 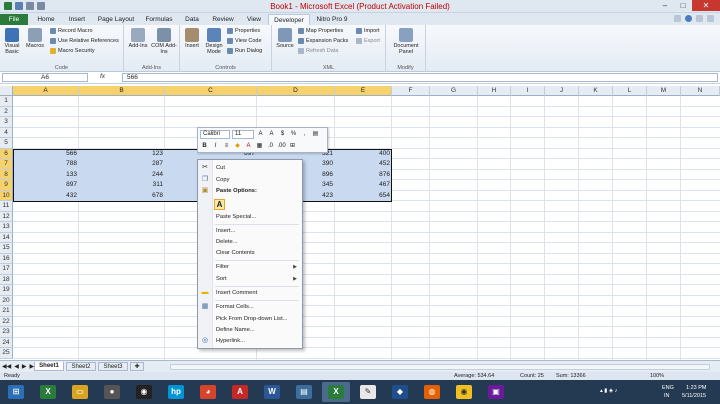 I want to click on taskbar-app-13: ◍, so click(x=432, y=392).